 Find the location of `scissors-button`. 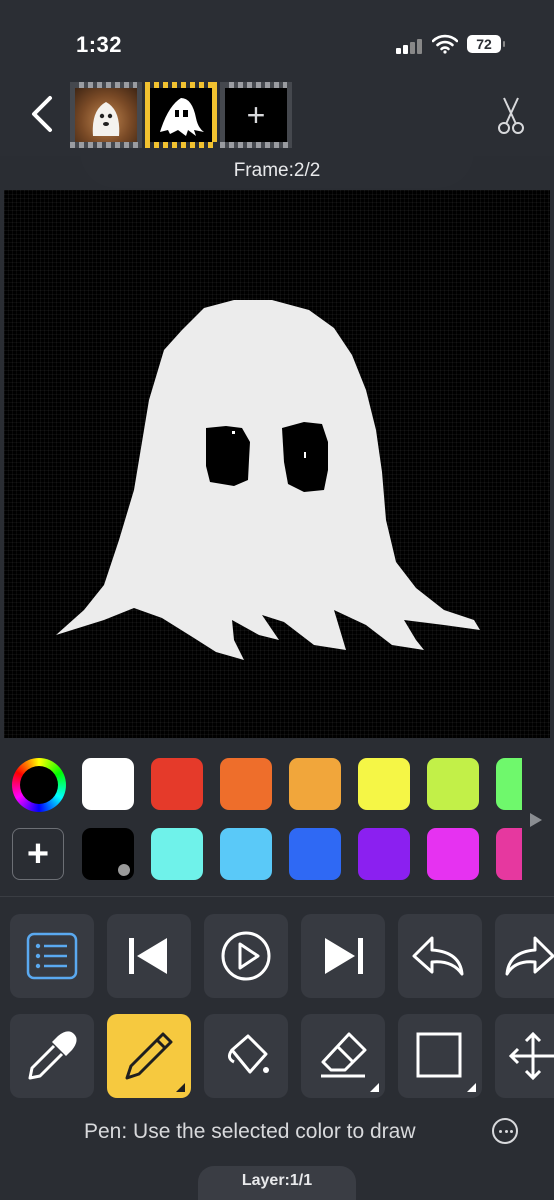

scissors-button is located at coordinates (511, 116).